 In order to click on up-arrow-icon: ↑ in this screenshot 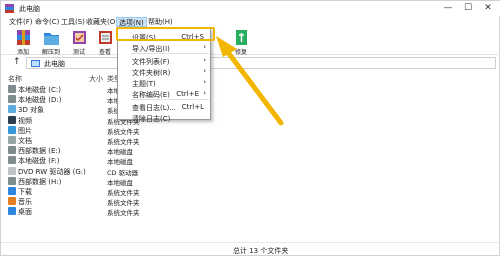, I will do `click(17, 62)`.